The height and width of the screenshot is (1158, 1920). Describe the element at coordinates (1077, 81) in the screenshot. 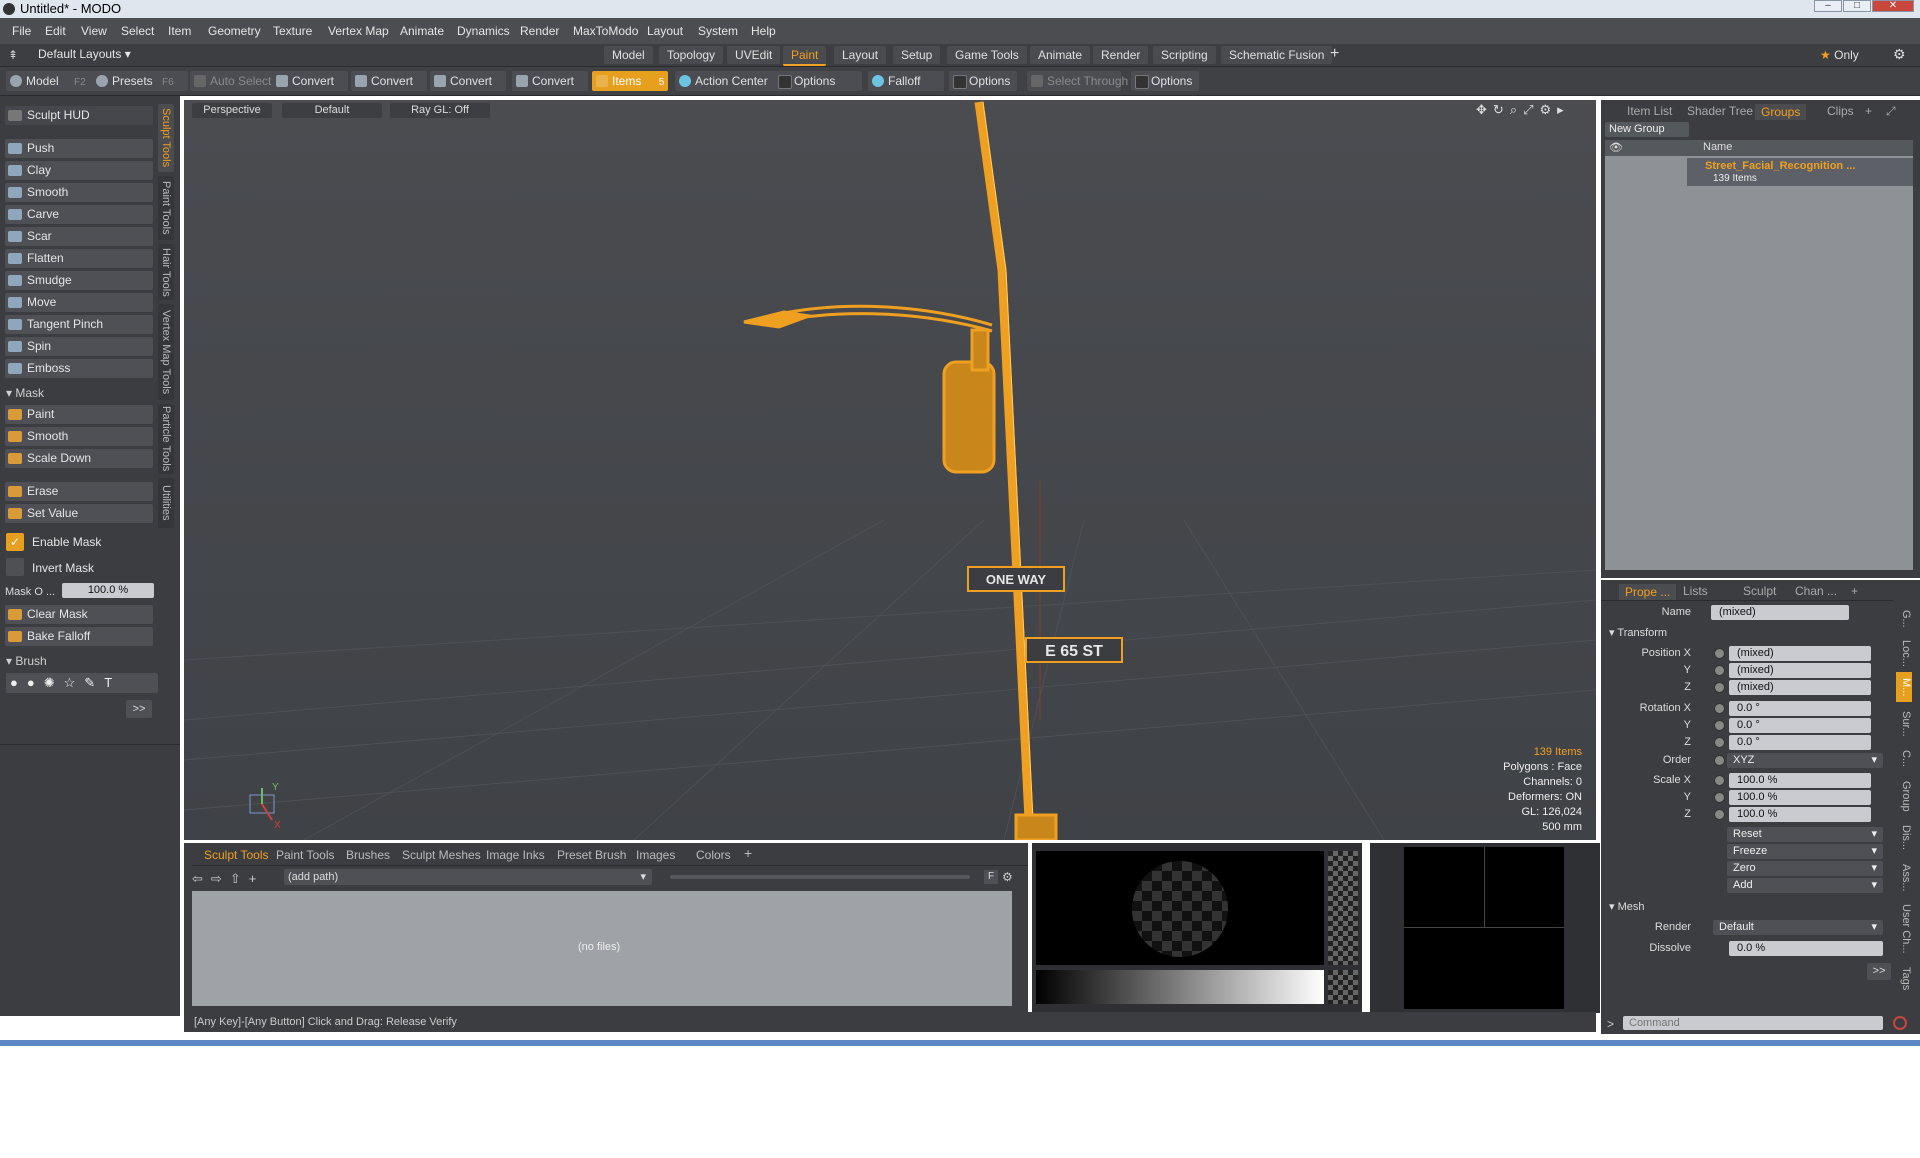

I see `select-through-button: Select Through` at that location.